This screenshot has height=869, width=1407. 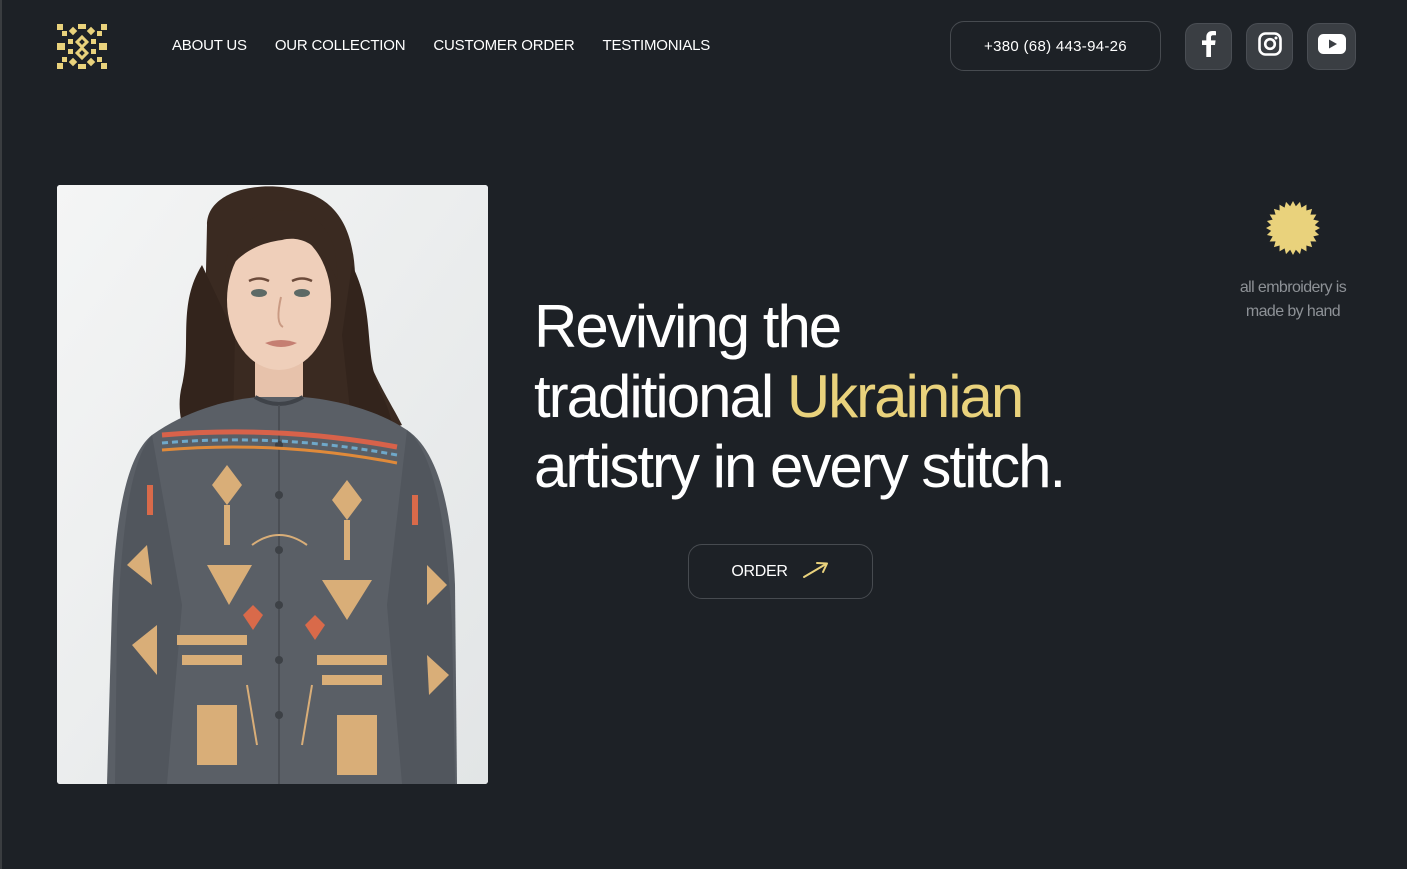 What do you see at coordinates (1293, 228) in the screenshot?
I see `sunburst-badge-icon` at bounding box center [1293, 228].